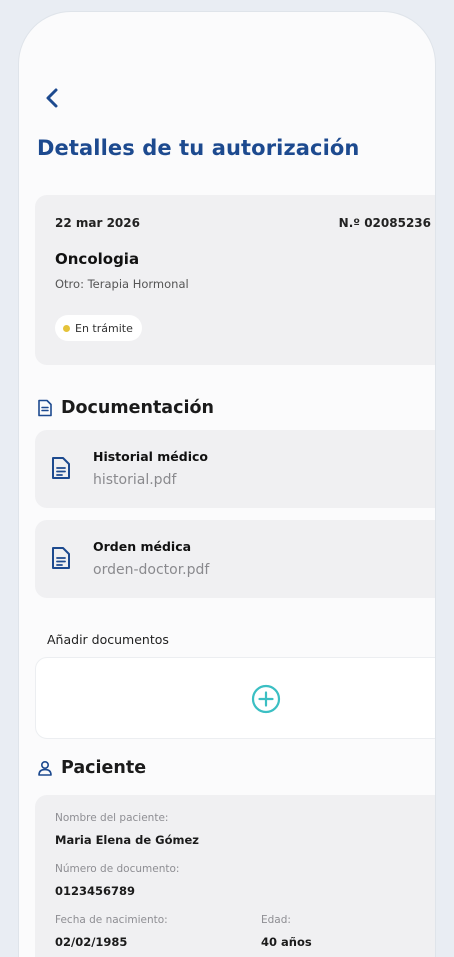 The image size is (454, 957). Describe the element at coordinates (122, 284) in the screenshot. I see `authorization-subtitle: Otro: Terapia Hormonal` at that location.